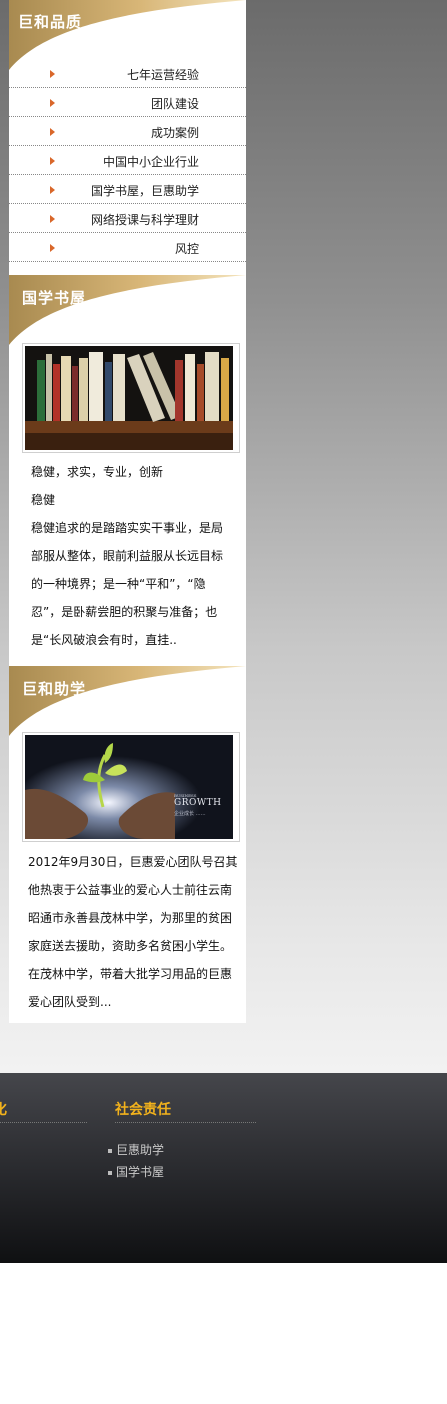 The width and height of the screenshot is (447, 1404). I want to click on menu-item-label: 团队建设, so click(174, 104).